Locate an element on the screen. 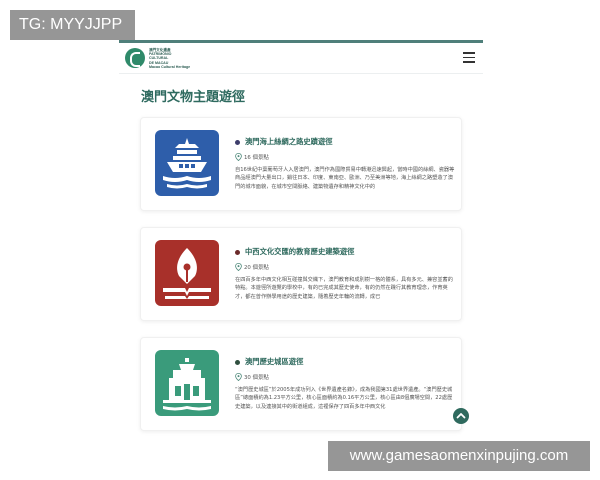 The width and height of the screenshot is (600, 480). chevron-up-icon is located at coordinates (461, 416).